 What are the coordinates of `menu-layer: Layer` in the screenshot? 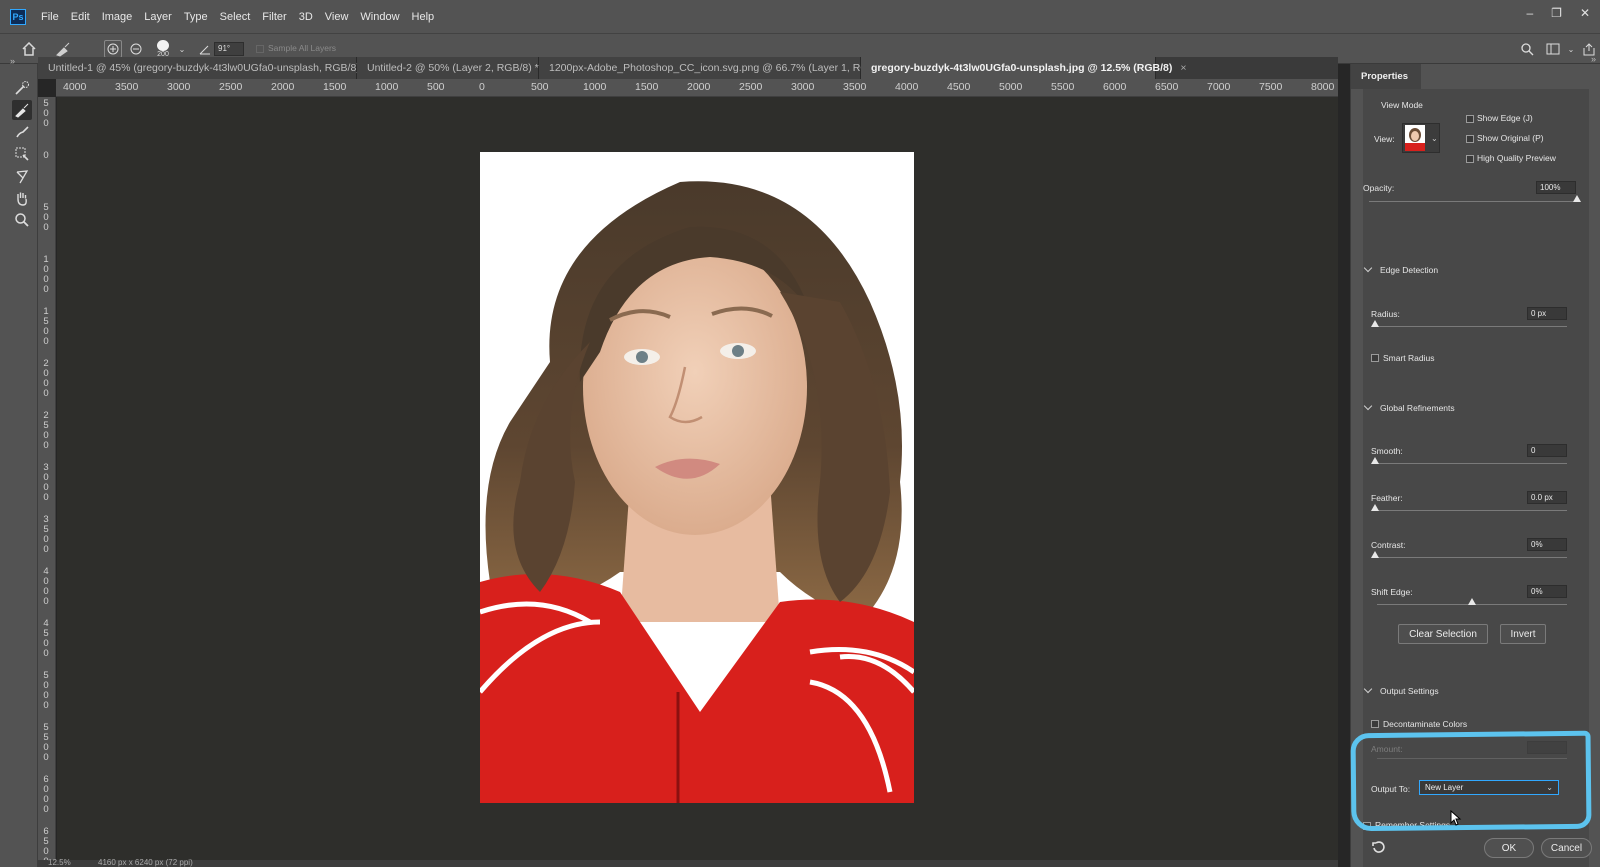 It's located at (158, 17).